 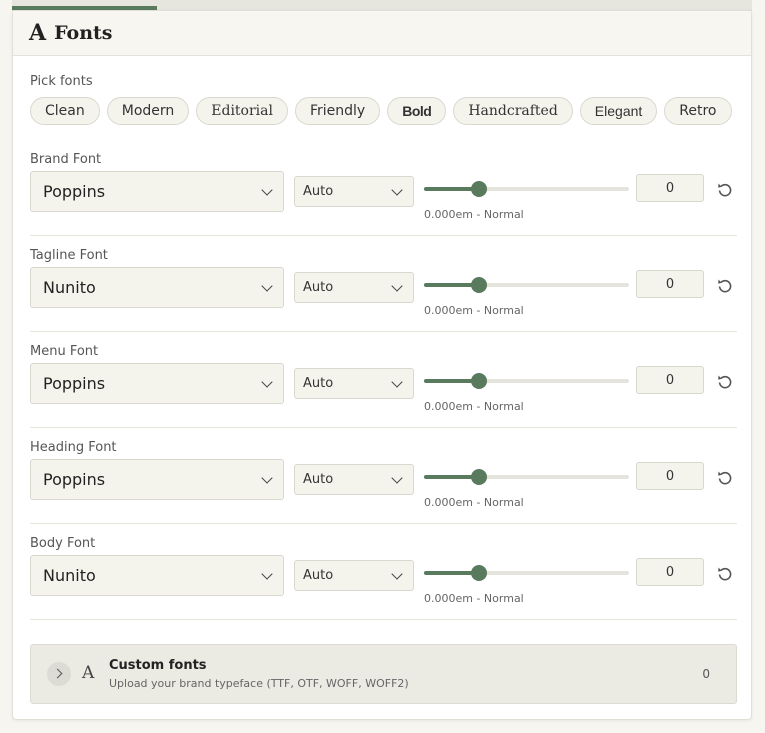 I want to click on font-row-label: Heading Font, so click(x=73, y=447).